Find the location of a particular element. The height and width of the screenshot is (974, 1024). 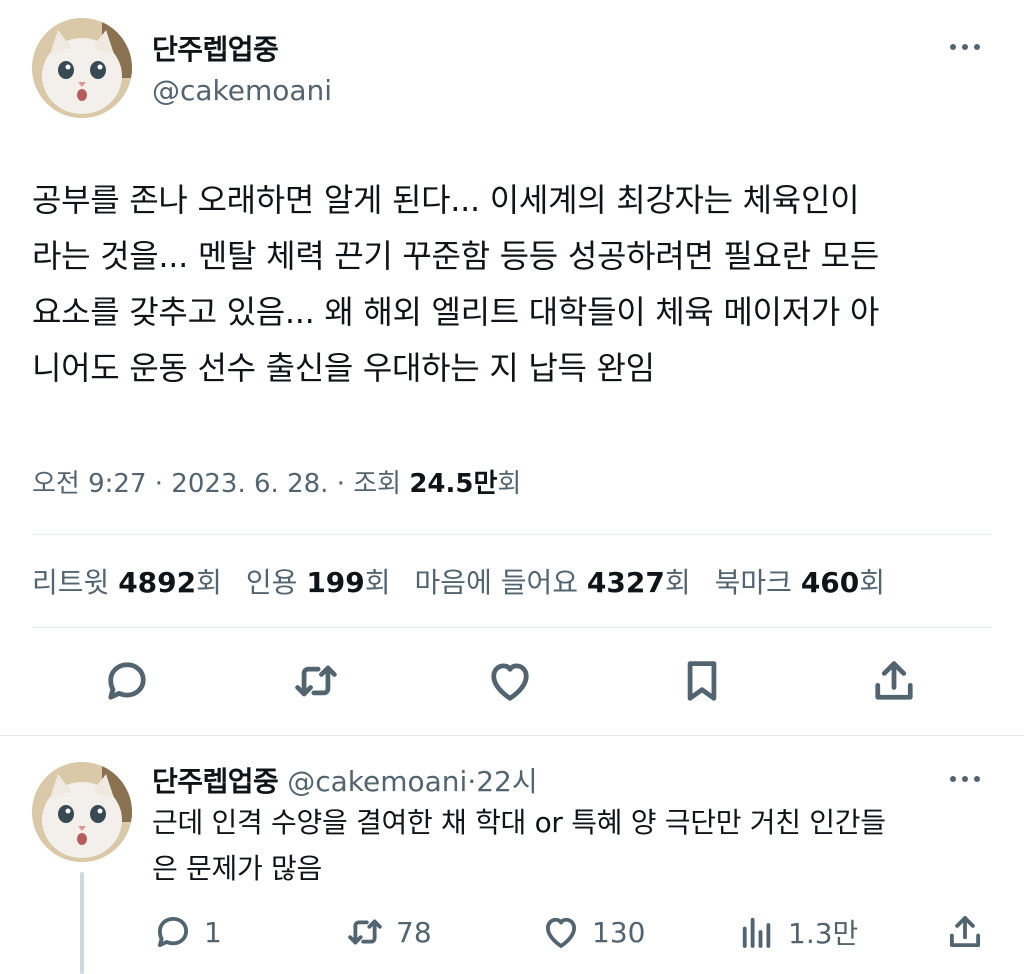

tweet-time: 오전 9:27 is located at coordinates (89, 484).